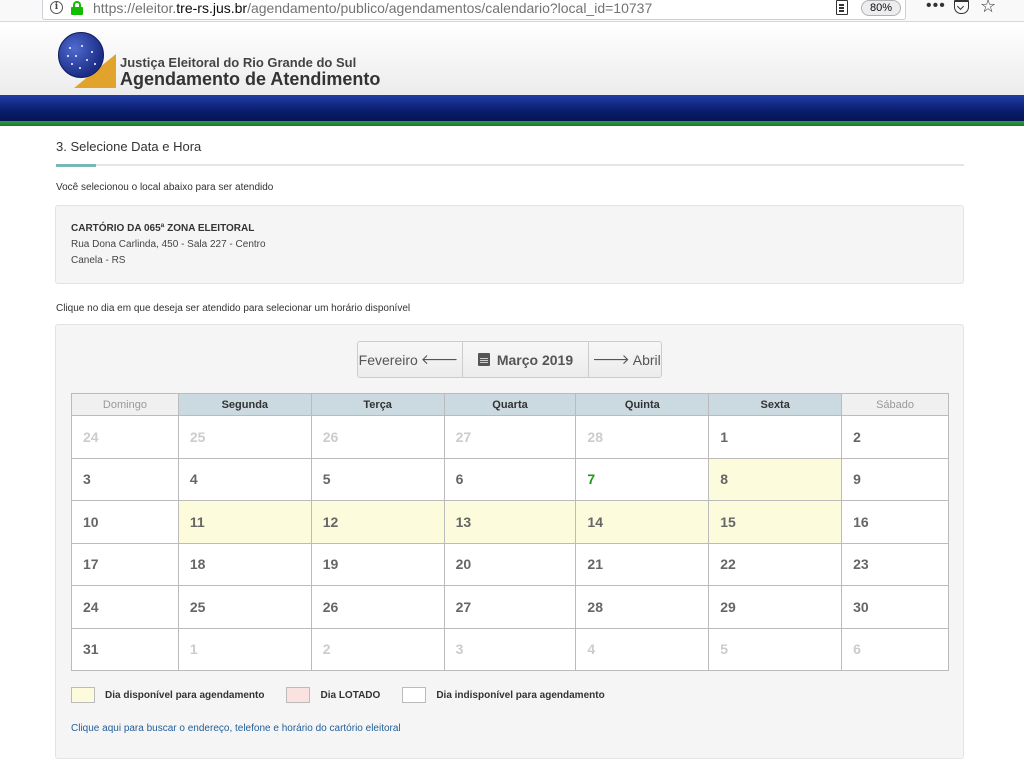 Image resolution: width=1024 pixels, height=767 pixels. What do you see at coordinates (775, 607) in the screenshot?
I see `calendar-day-cell: 29` at bounding box center [775, 607].